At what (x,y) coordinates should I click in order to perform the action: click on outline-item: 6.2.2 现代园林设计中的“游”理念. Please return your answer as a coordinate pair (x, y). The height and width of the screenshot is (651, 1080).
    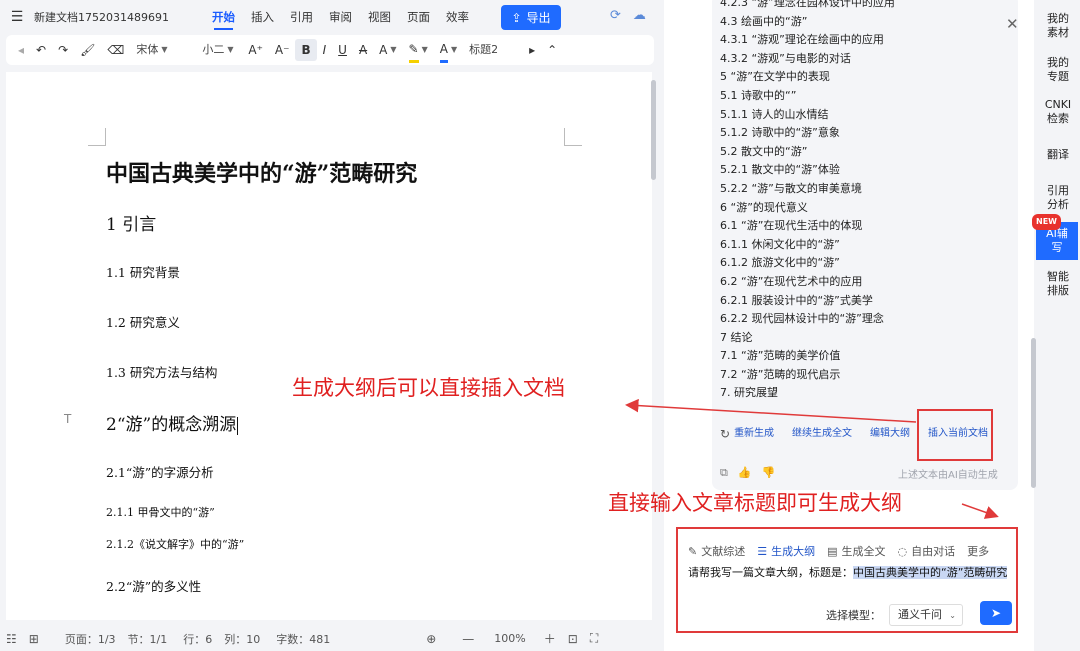
    Looking at the image, I should click on (802, 319).